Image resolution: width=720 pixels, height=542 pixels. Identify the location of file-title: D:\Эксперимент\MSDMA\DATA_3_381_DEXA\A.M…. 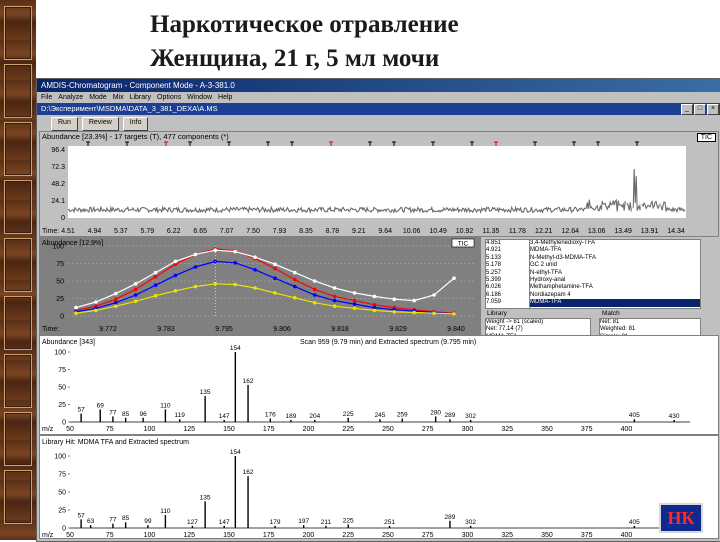
(129, 108).